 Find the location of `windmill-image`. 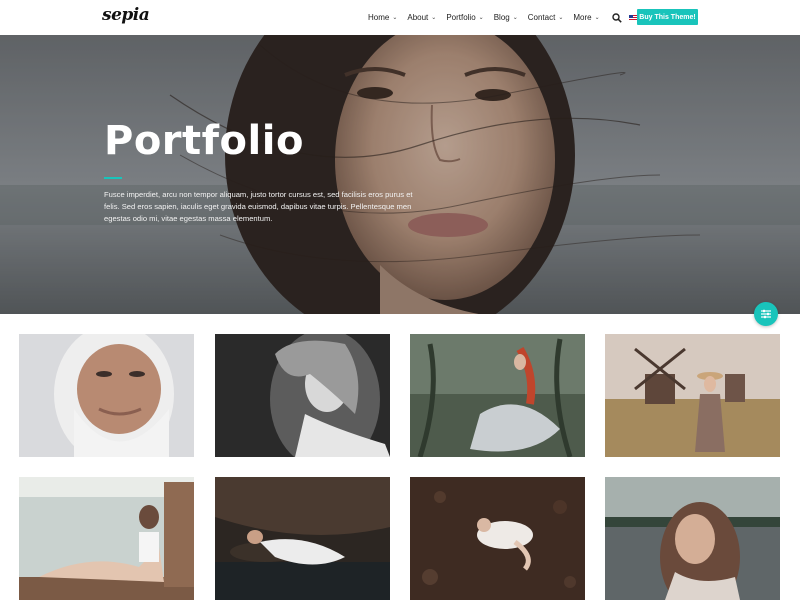

windmill-image is located at coordinates (692, 395).